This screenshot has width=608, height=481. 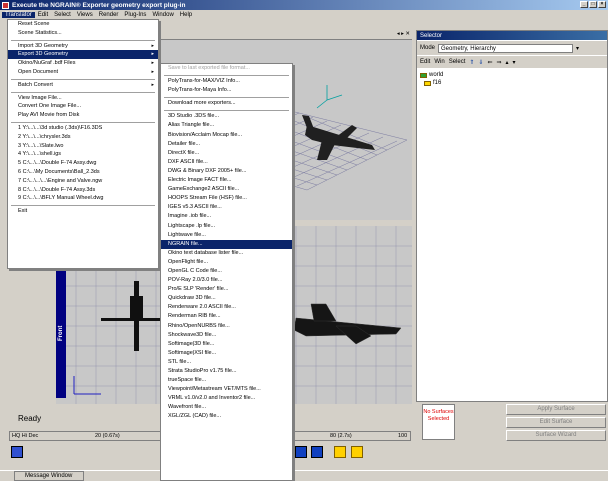 I want to click on translator-menu-item: 5 C:\...\...\Double F-74 Assy.dwg, so click(x=83, y=163).